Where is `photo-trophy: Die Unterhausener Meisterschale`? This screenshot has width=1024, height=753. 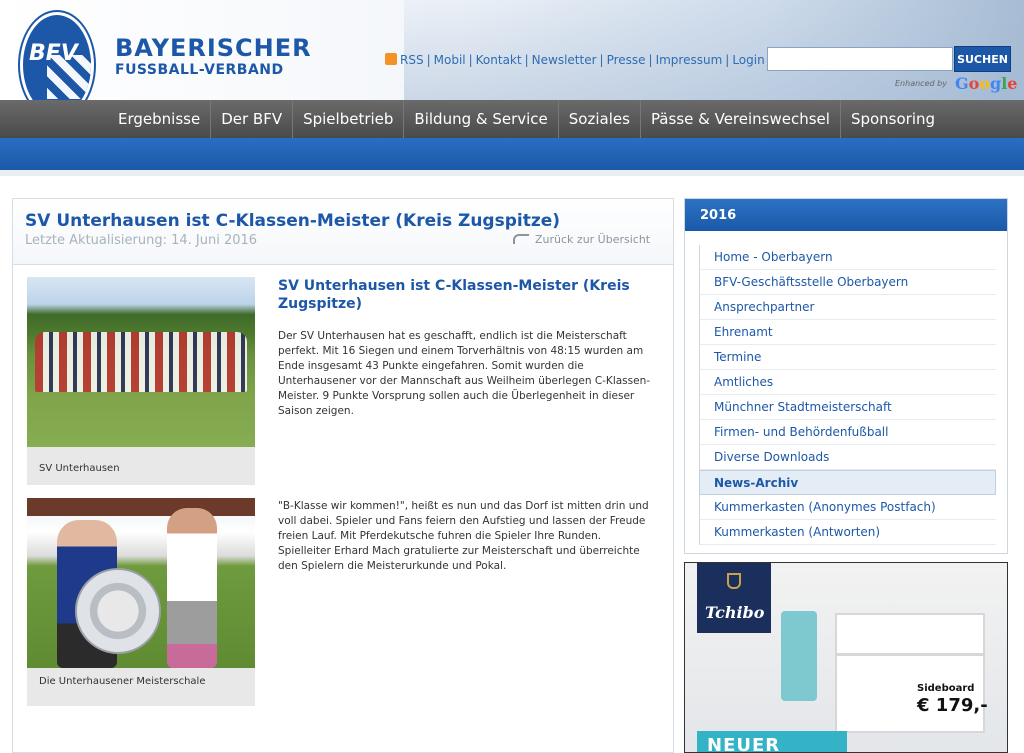 photo-trophy: Die Unterhausener Meisterschale is located at coordinates (141, 602).